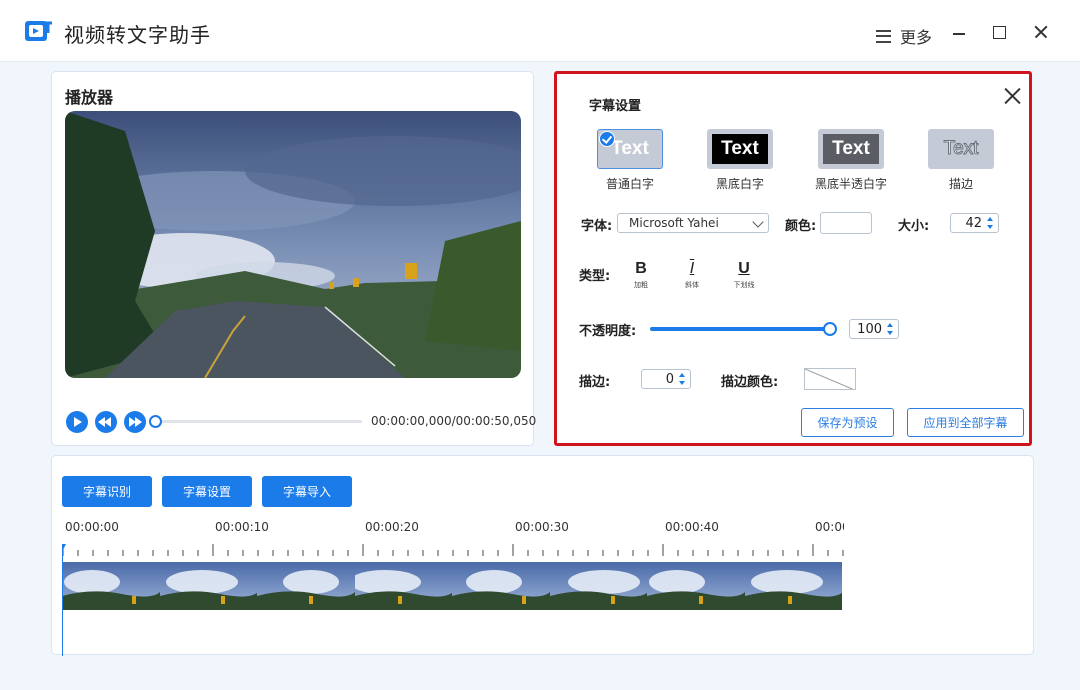  What do you see at coordinates (830, 329) in the screenshot?
I see `opacity-slider-knob` at bounding box center [830, 329].